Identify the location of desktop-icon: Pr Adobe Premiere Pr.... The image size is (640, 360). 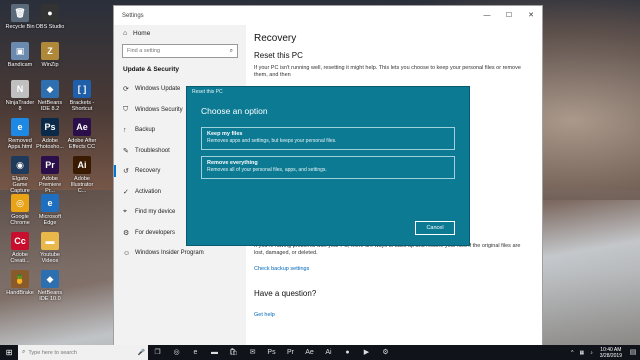
(50, 176).